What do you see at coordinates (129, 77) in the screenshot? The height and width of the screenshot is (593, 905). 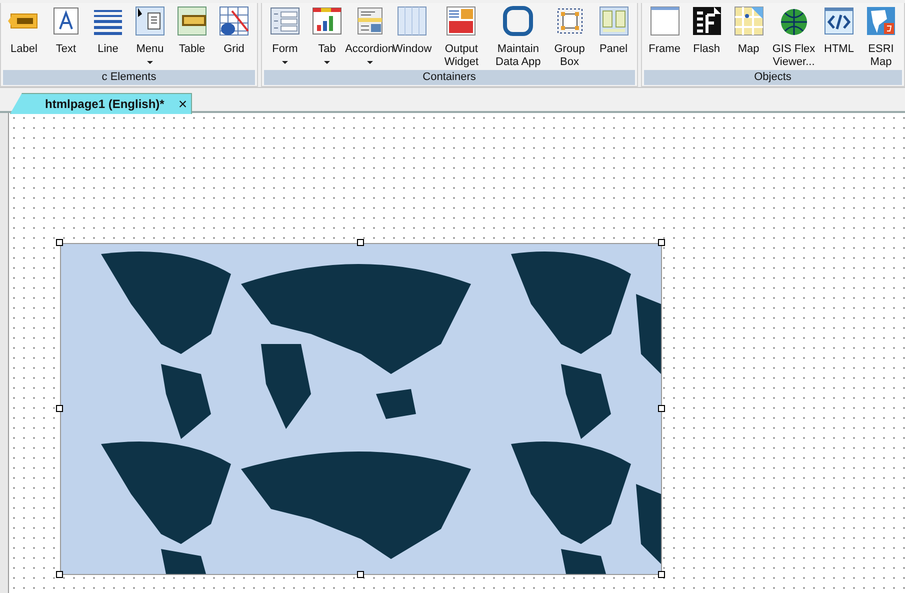 I see `group-label: c Elements` at bounding box center [129, 77].